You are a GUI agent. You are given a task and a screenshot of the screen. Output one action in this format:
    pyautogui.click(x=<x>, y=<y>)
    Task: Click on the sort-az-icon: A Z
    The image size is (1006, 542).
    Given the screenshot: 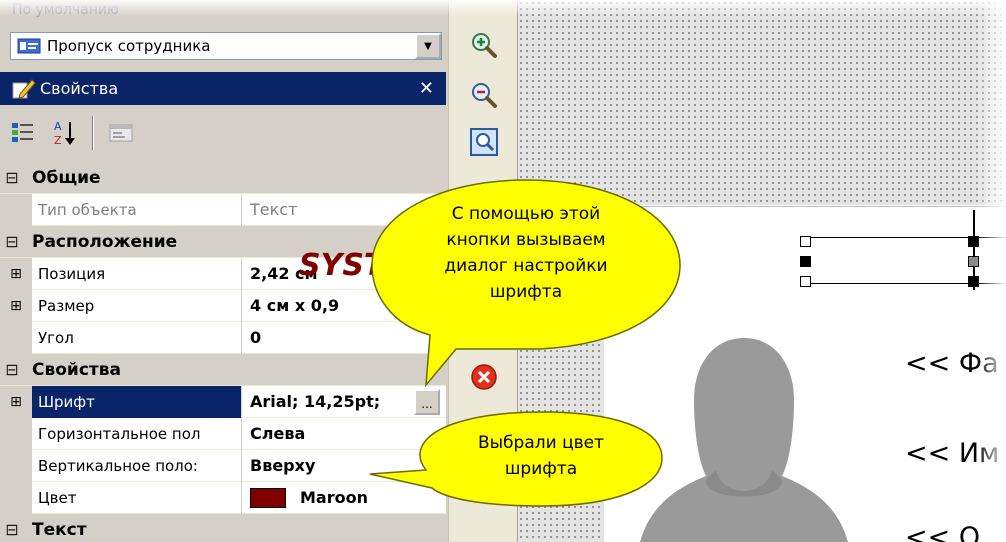 What is the action you would take?
    pyautogui.click(x=64, y=133)
    